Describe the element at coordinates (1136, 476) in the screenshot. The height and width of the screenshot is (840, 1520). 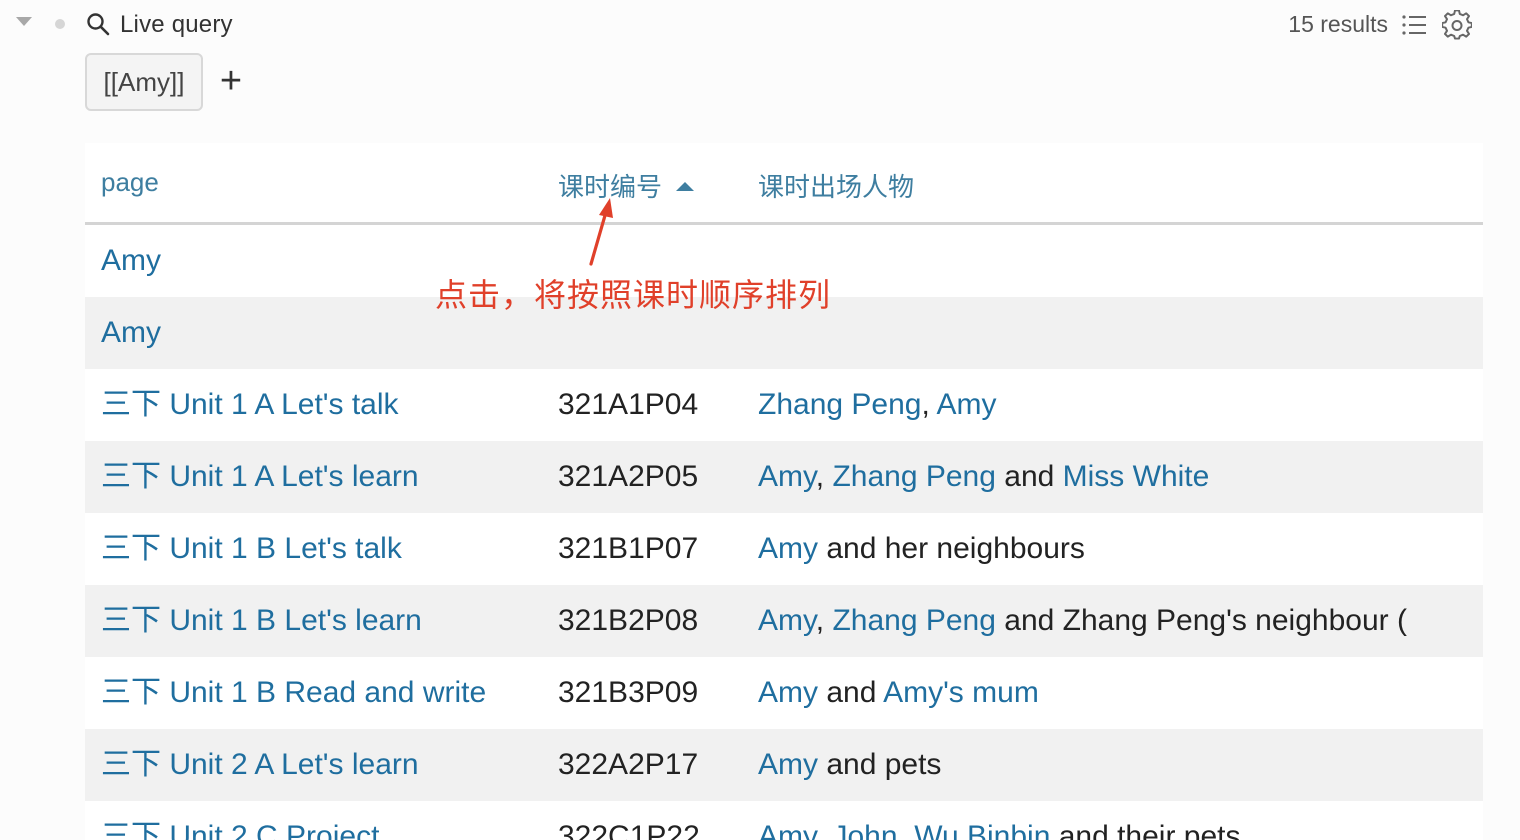
I see `character-link: Miss White` at that location.